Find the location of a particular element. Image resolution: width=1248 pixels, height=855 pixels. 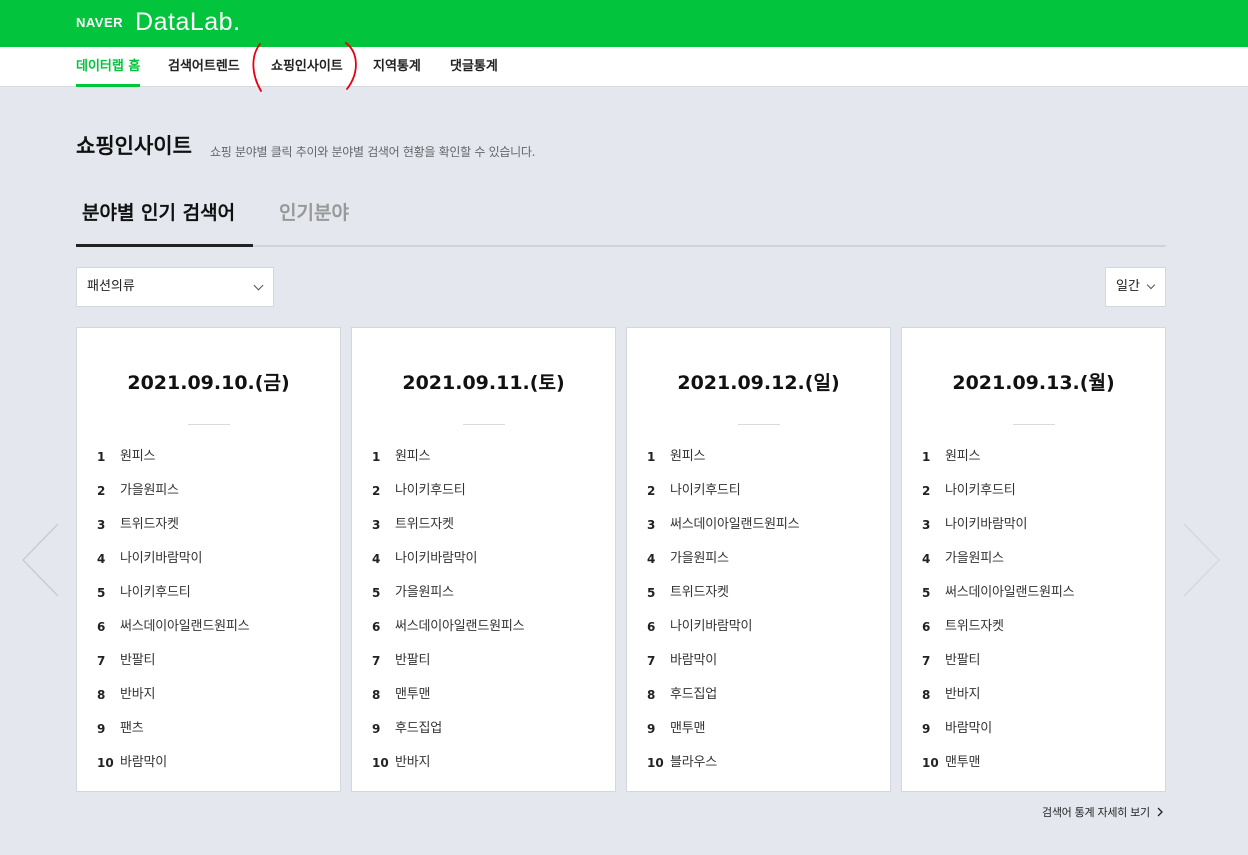

card-date: 2021.09.10.(금) is located at coordinates (208, 383).